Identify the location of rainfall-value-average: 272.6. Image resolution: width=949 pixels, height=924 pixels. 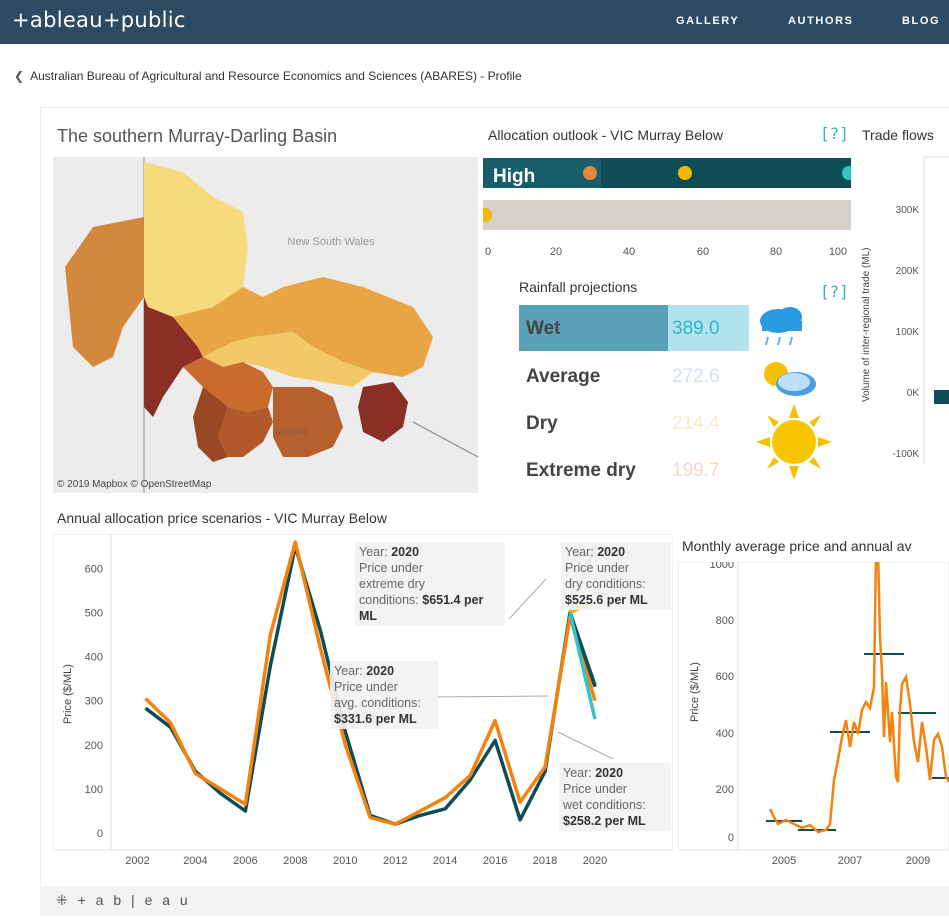
(696, 376).